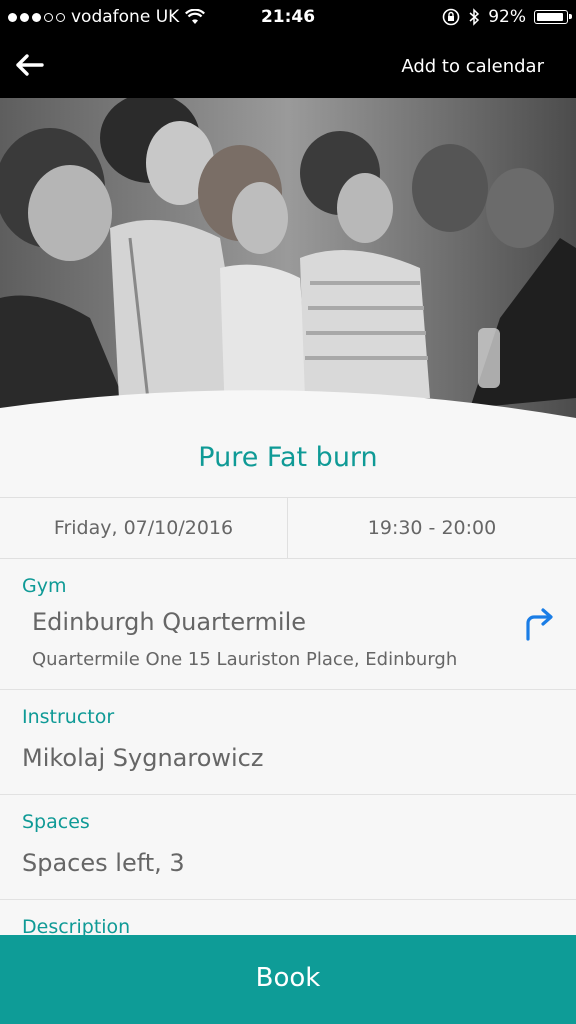  I want to click on add-to-calendar-button: Add to calendar, so click(472, 67).